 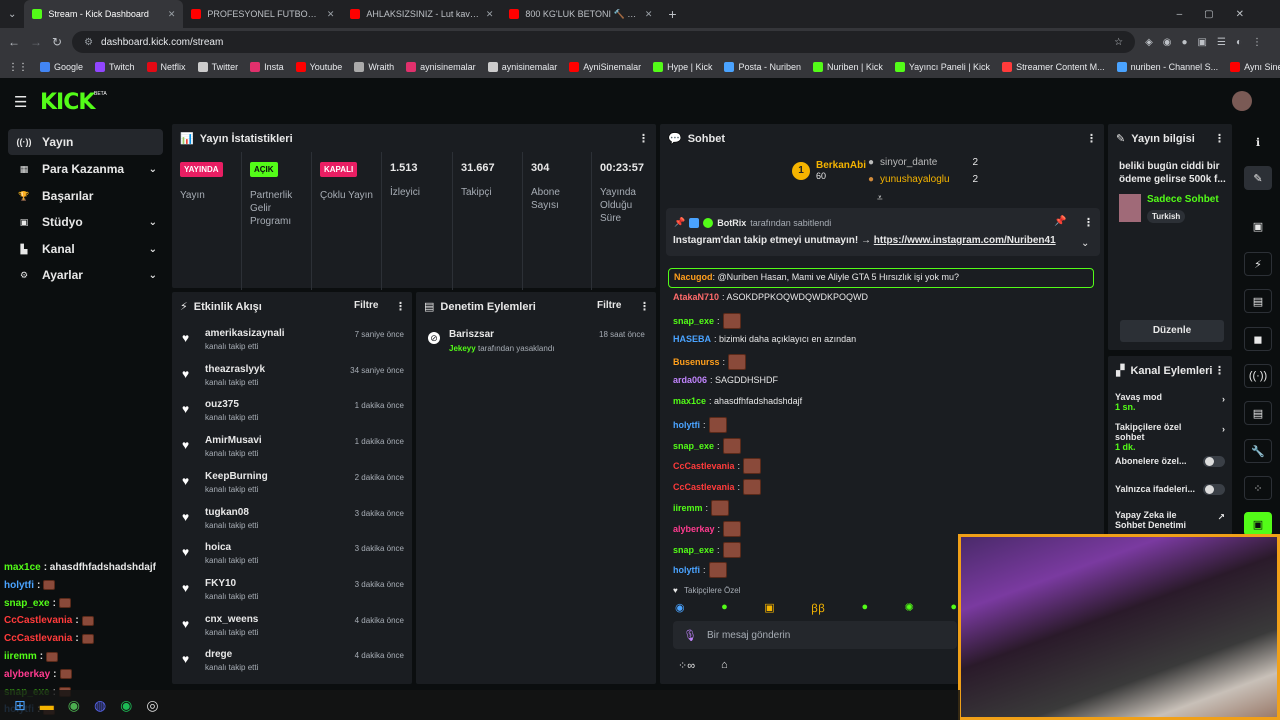 I want to click on bookmark-star-icon: ☆, so click(x=1118, y=42).